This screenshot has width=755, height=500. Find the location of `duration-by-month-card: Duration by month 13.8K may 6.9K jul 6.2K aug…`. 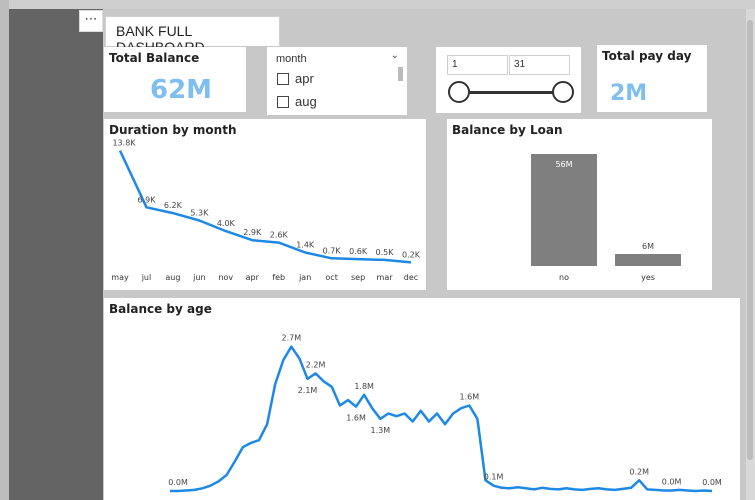

duration-by-month-card: Duration by month 13.8K may 6.9K jul 6.2K aug… is located at coordinates (265, 204).